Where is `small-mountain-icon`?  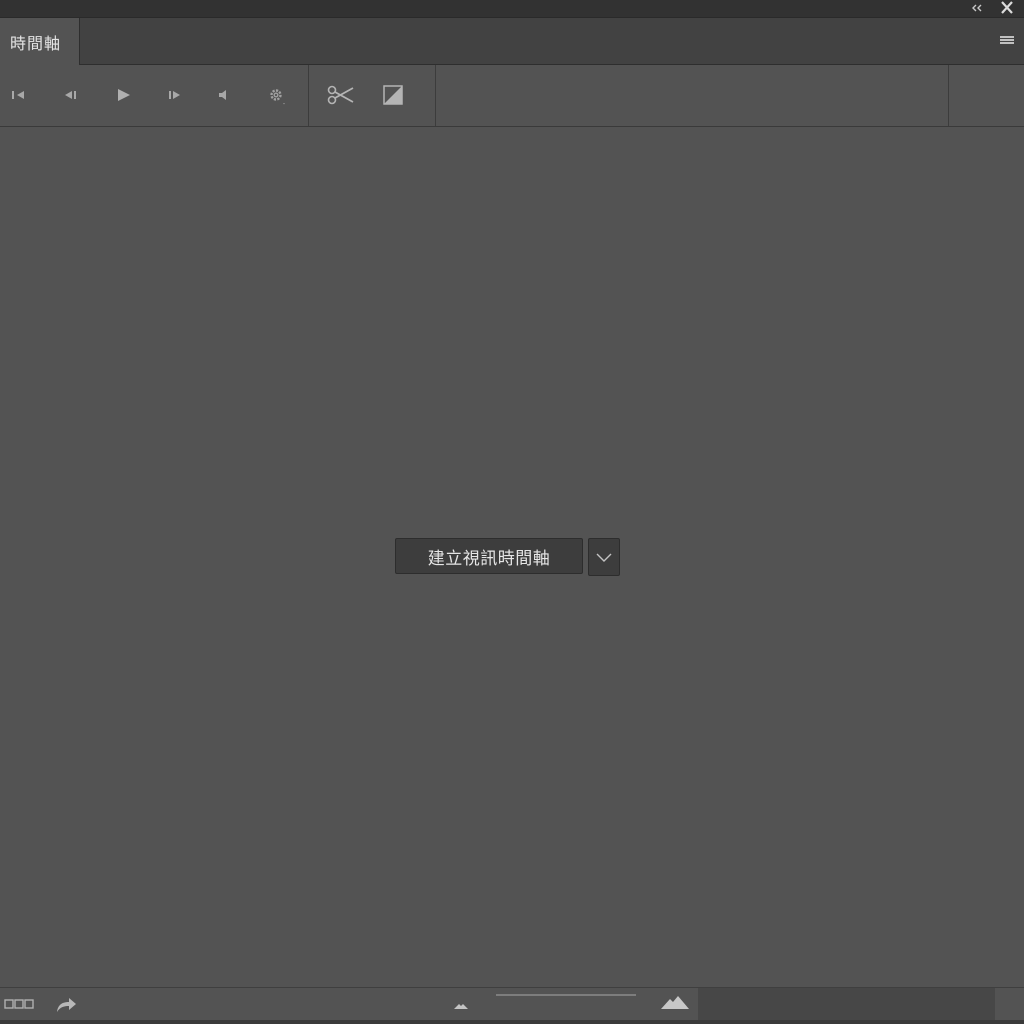 small-mountain-icon is located at coordinates (461, 1005).